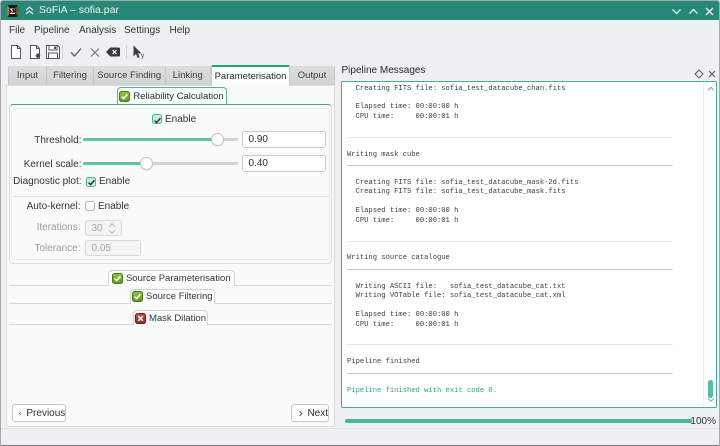  I want to click on scrollbar-thumb, so click(710, 389).